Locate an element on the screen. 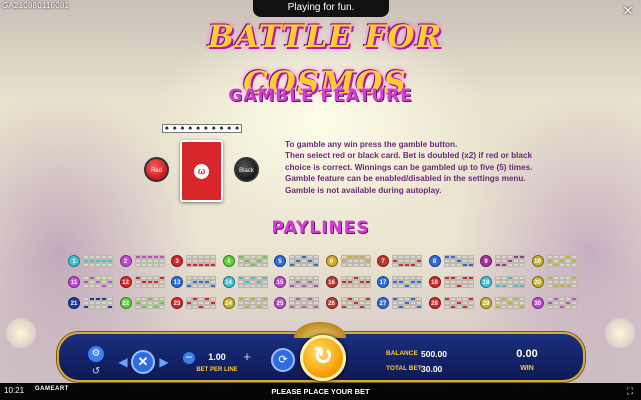  payline-item: 18 is located at coordinates (452, 282).